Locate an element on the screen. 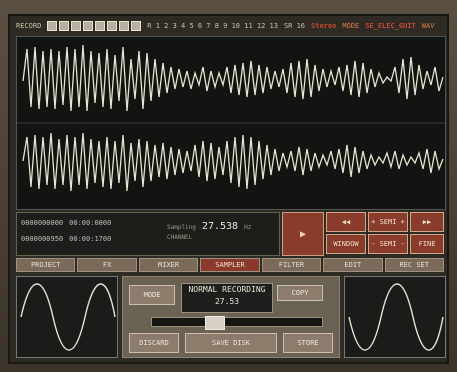 The width and height of the screenshot is (457, 372). save-disk-button: SAVE DISK is located at coordinates (231, 343).